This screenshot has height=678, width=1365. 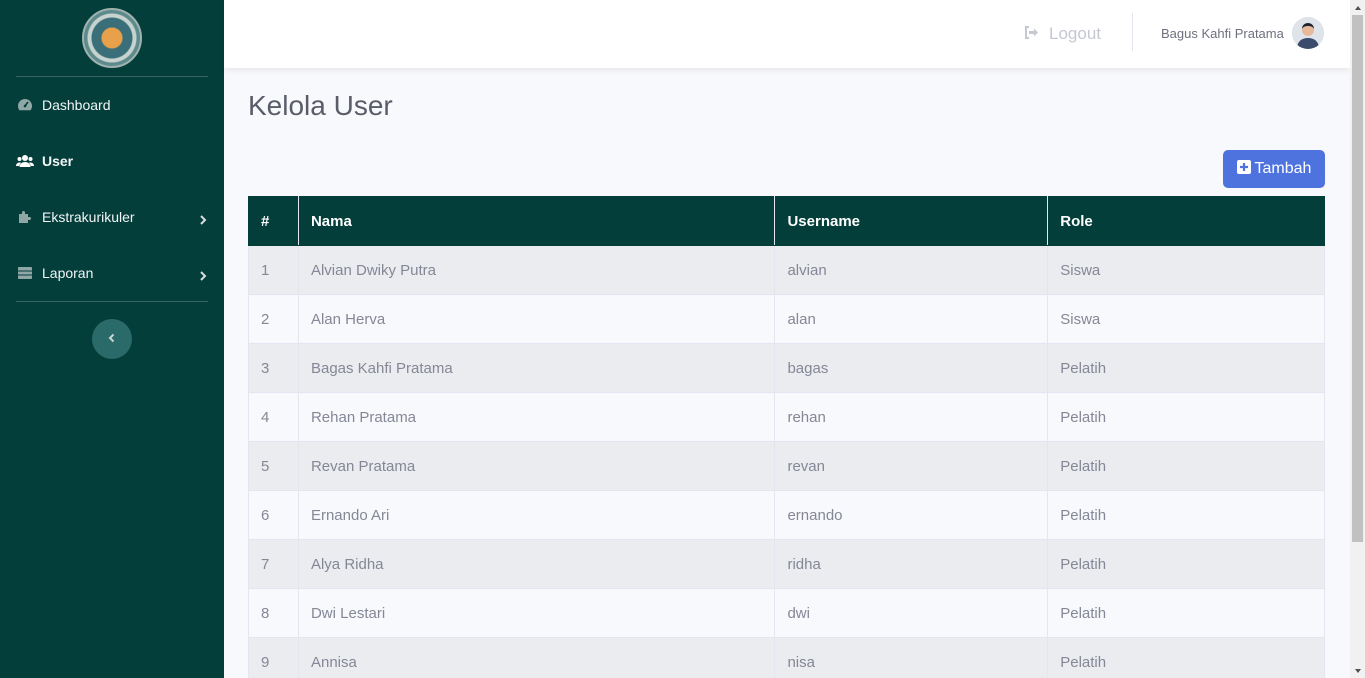 What do you see at coordinates (273, 657) in the screenshot?
I see `cell-number: 9` at bounding box center [273, 657].